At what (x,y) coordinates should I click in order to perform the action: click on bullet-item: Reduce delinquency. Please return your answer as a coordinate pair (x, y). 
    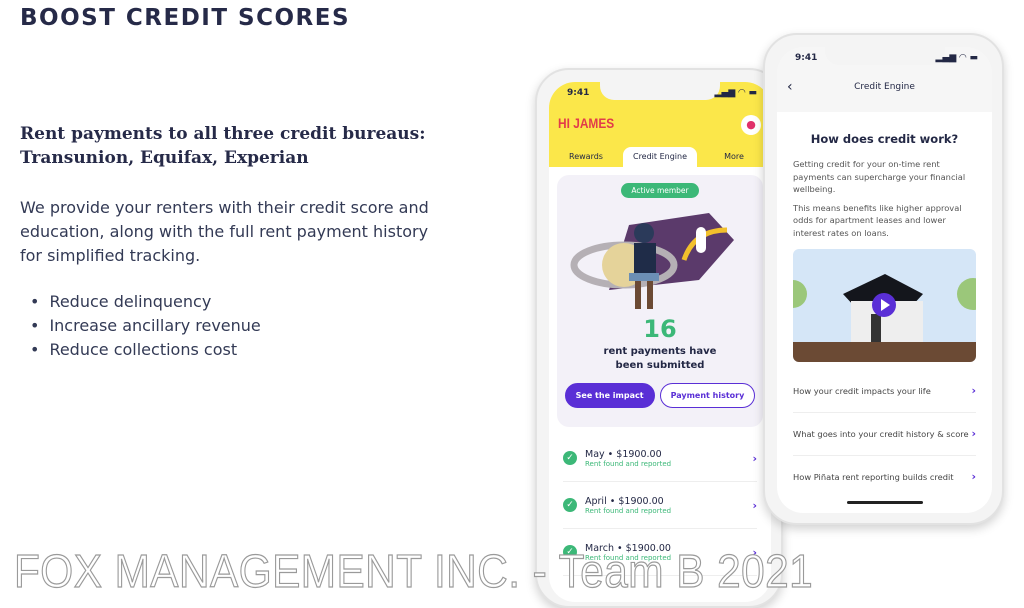
    Looking at the image, I should click on (145, 302).